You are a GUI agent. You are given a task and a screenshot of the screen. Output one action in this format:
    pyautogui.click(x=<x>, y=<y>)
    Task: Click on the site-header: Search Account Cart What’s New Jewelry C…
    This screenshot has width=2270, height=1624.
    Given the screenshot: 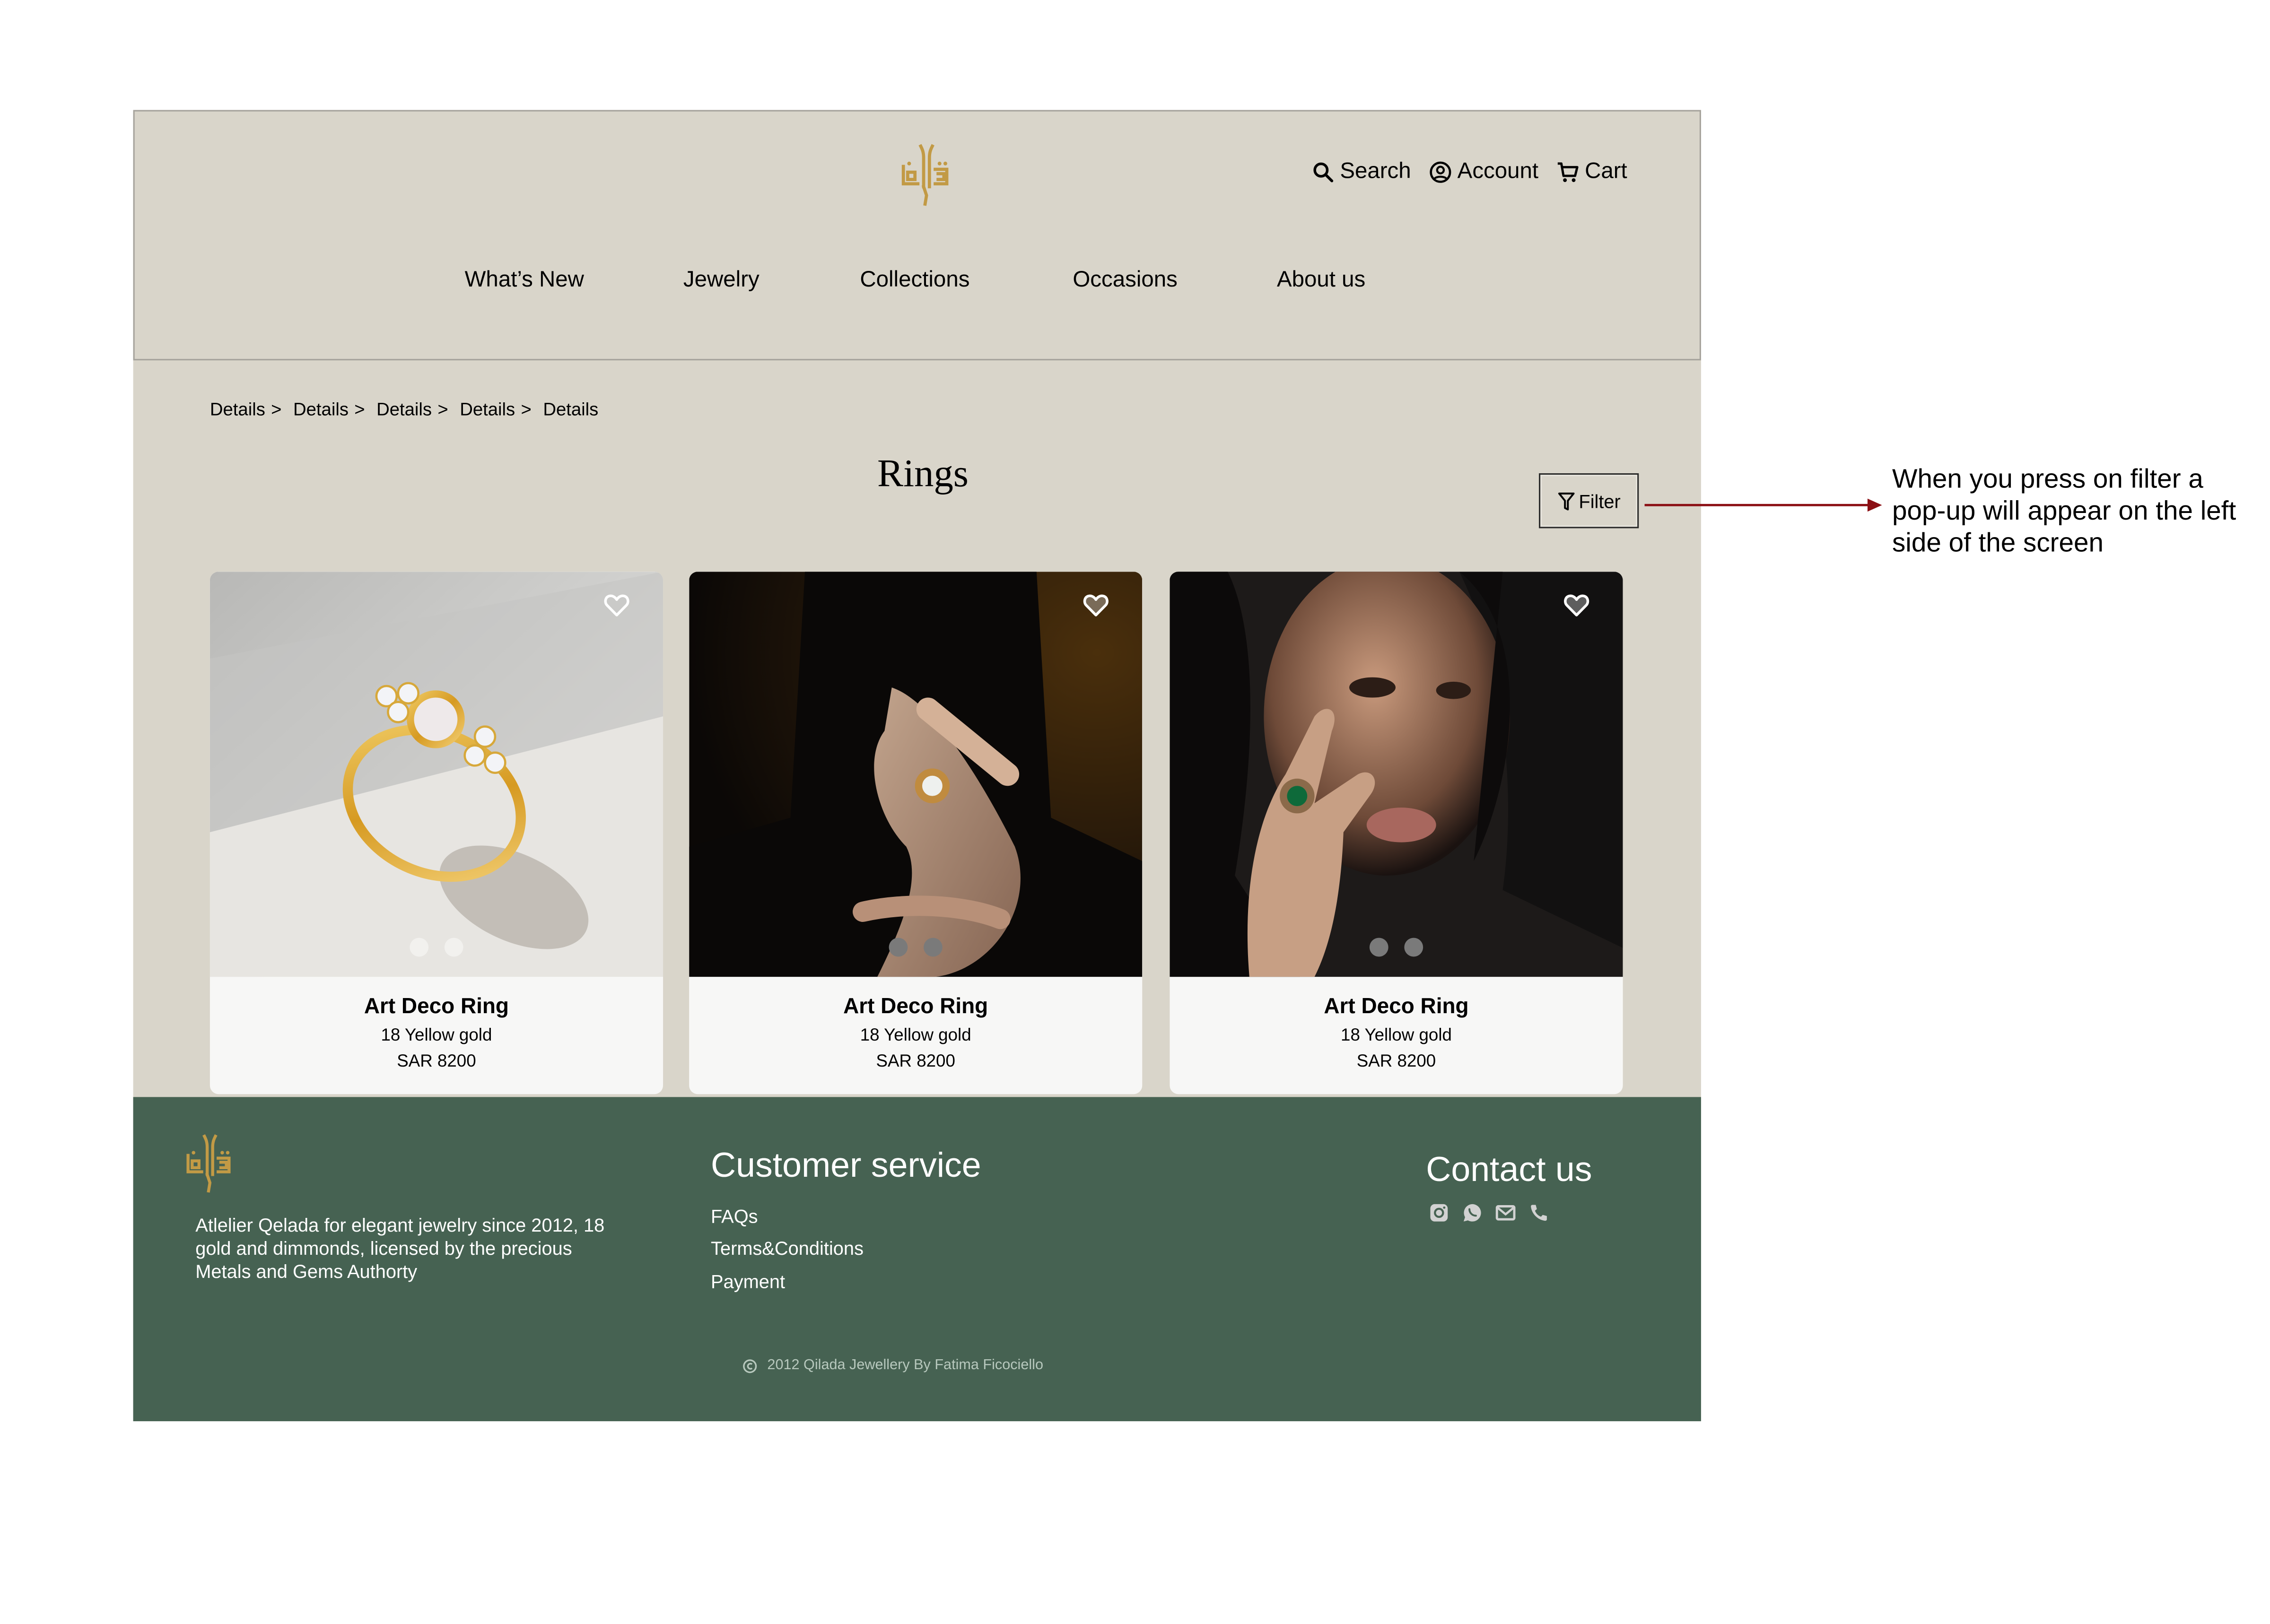 What is the action you would take?
    pyautogui.click(x=917, y=235)
    